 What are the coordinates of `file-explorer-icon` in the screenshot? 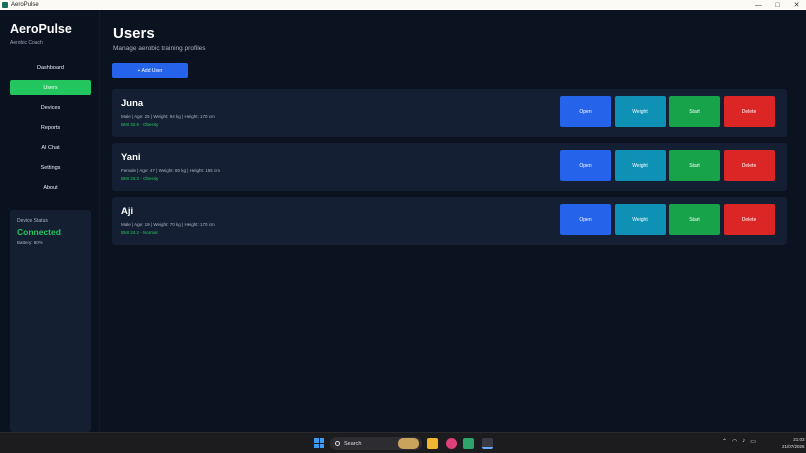 It's located at (432, 443).